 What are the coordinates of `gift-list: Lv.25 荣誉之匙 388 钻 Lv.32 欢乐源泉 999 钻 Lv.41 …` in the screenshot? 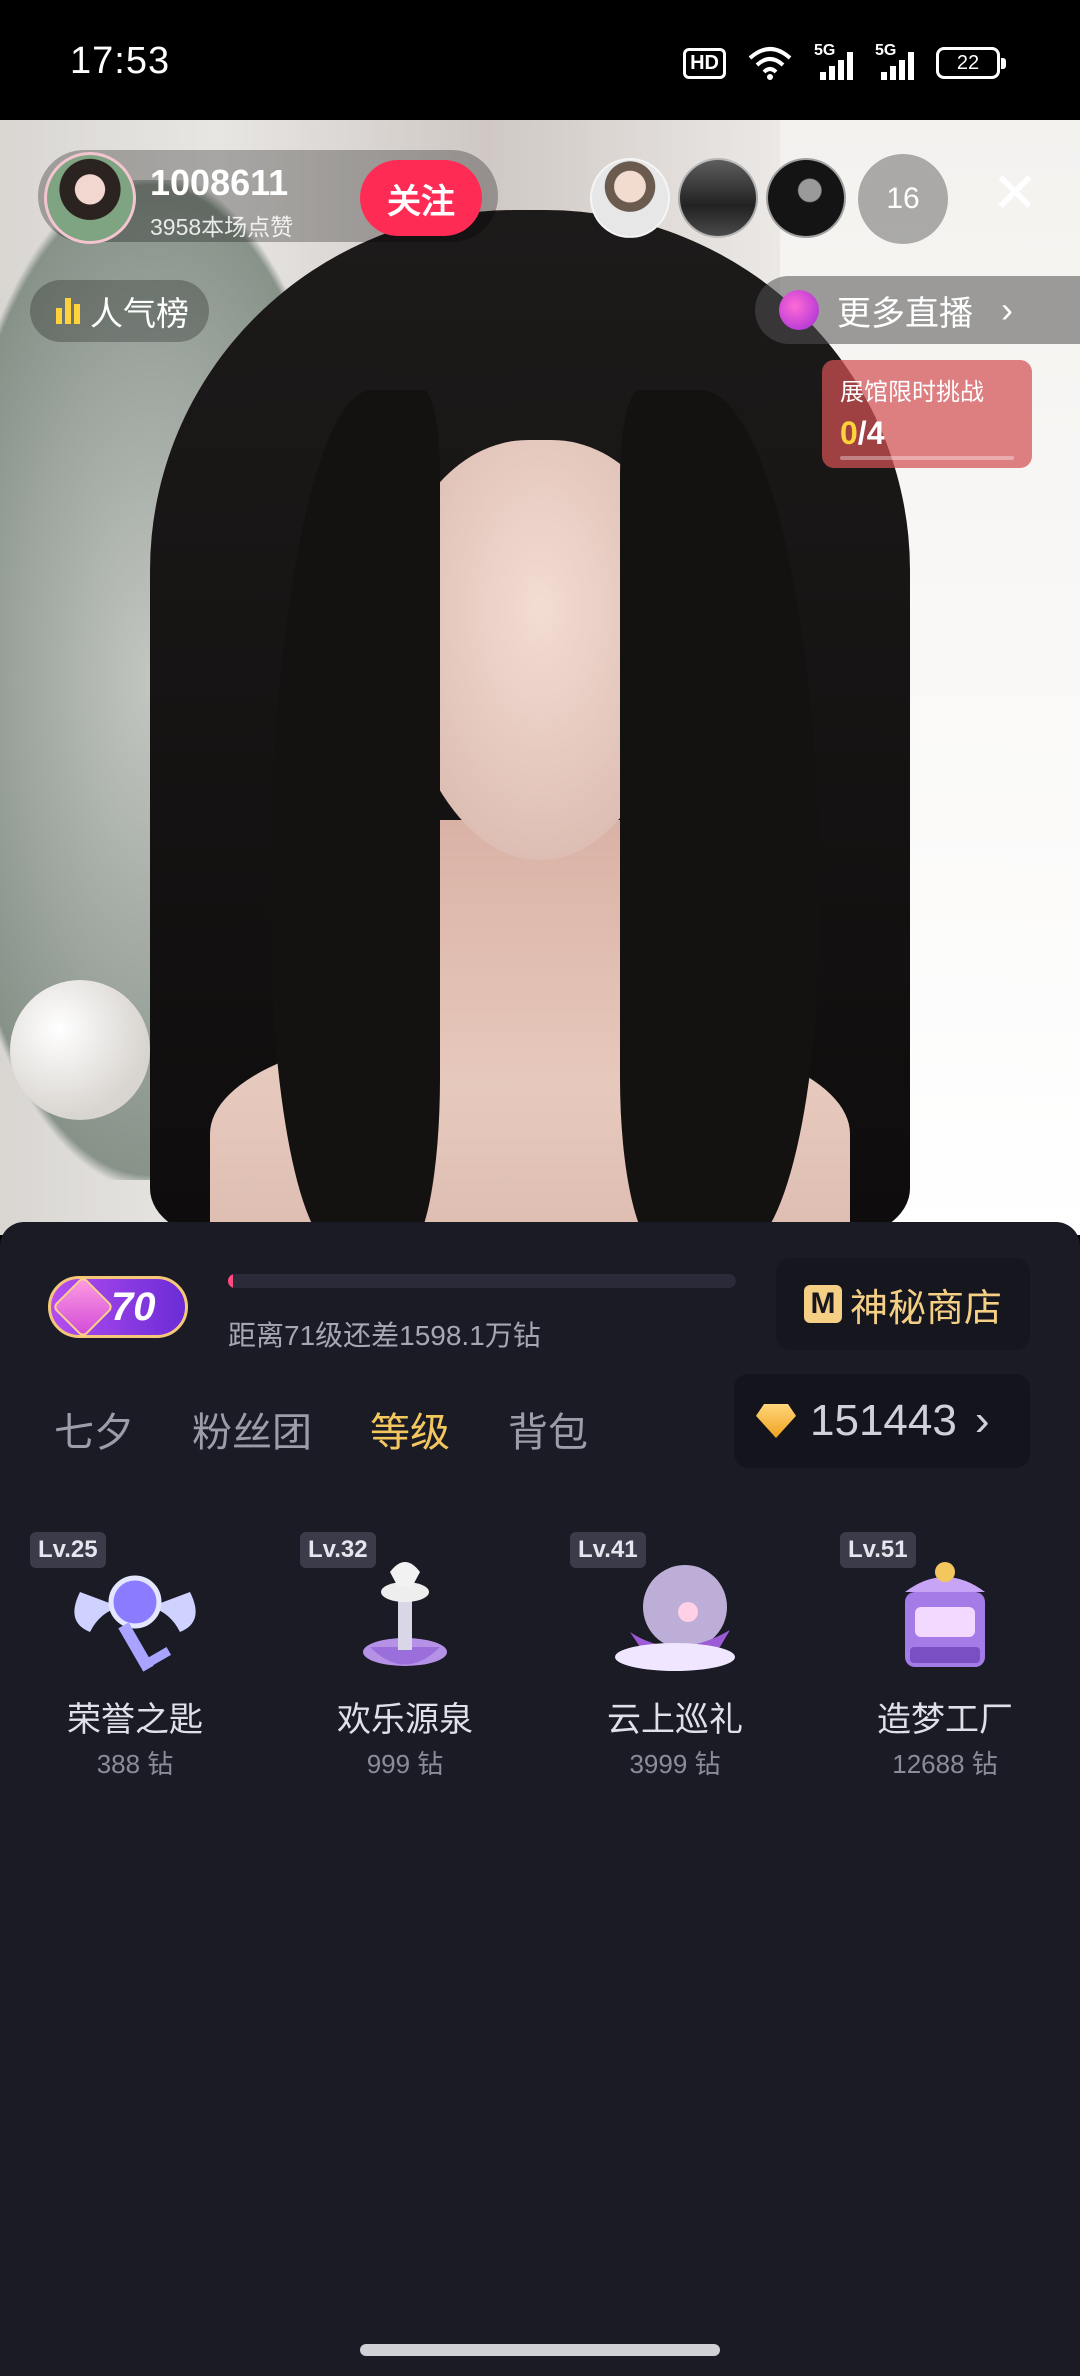 It's located at (540, 1662).